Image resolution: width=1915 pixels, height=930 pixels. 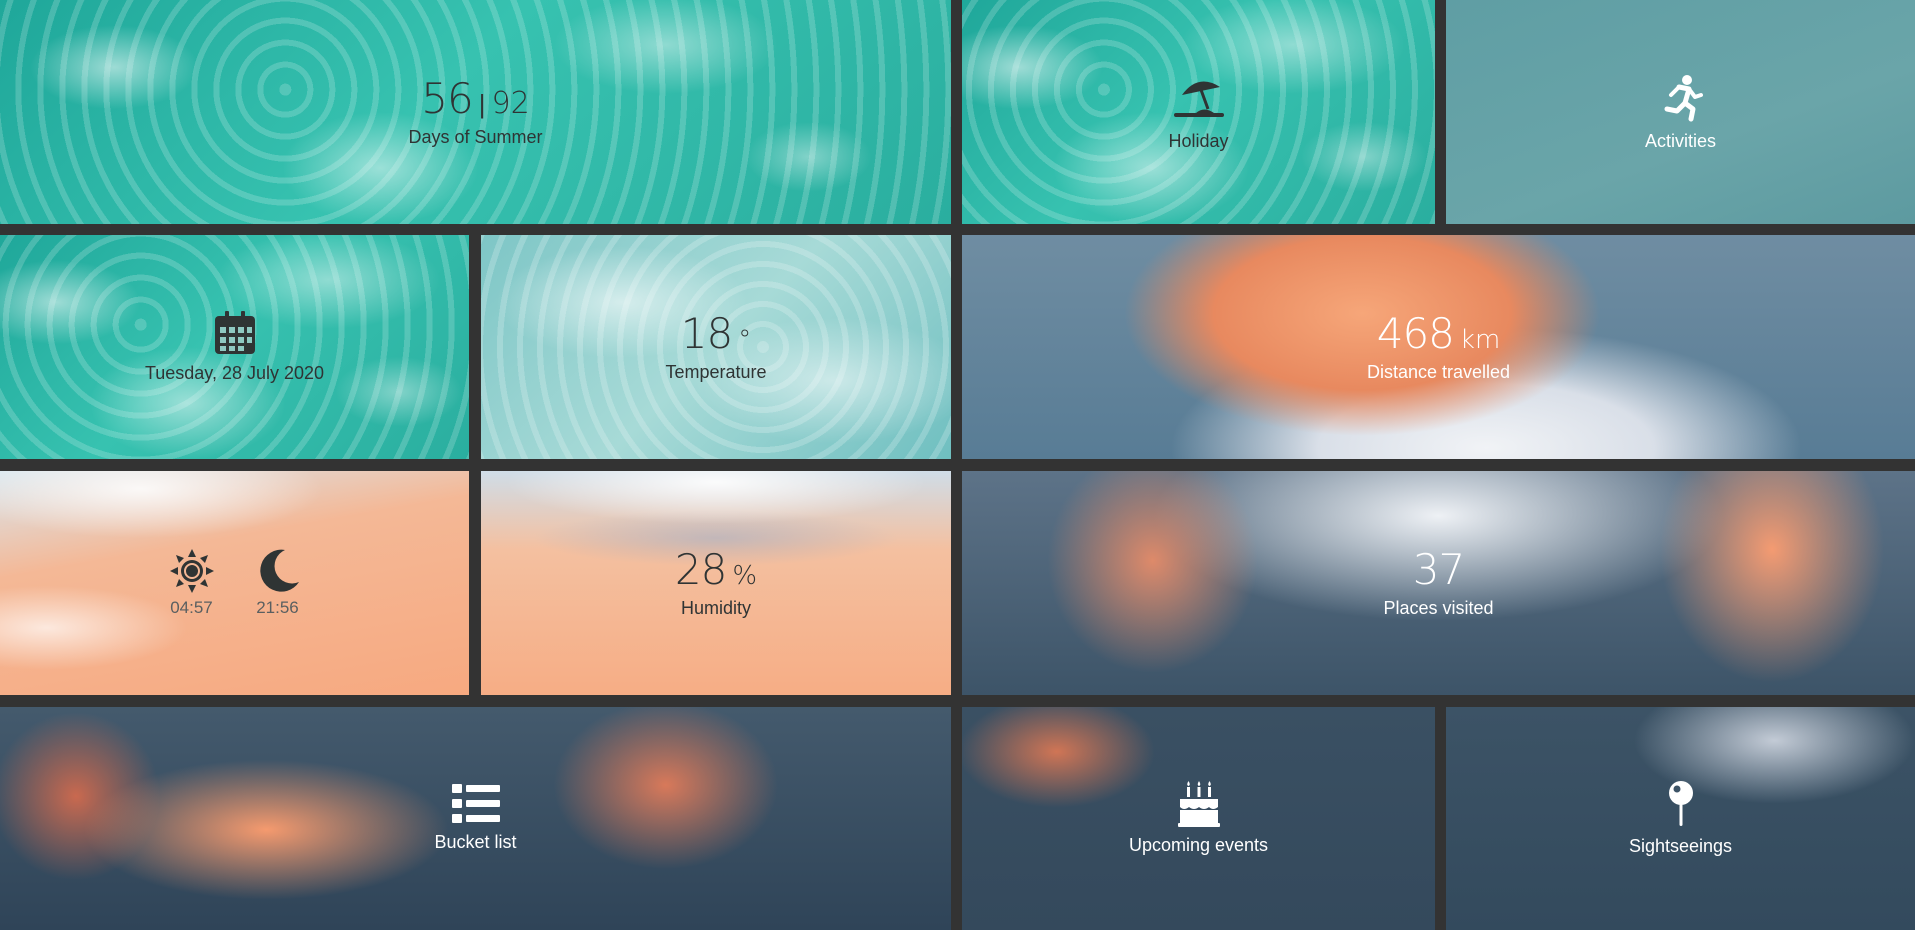 What do you see at coordinates (1198, 140) in the screenshot?
I see `holiday-label: Holiday` at bounding box center [1198, 140].